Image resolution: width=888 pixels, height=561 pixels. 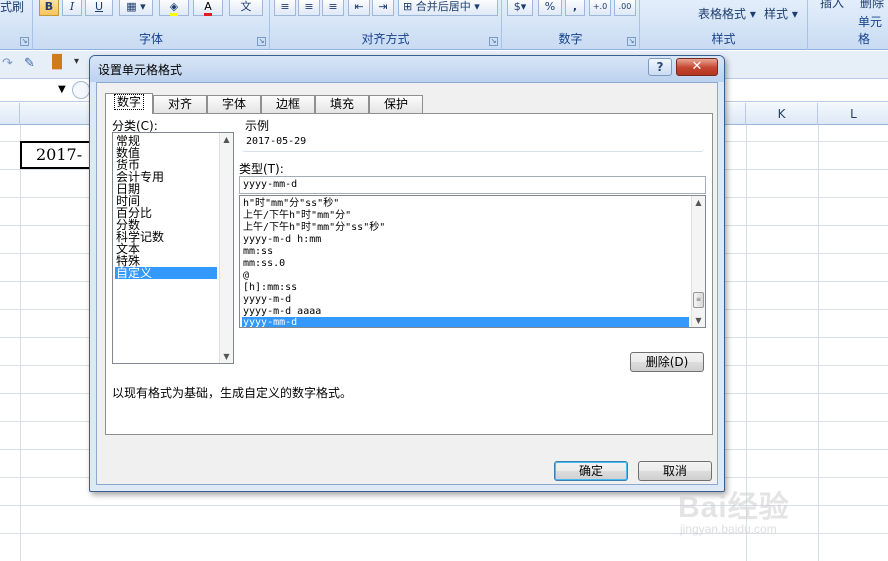 What do you see at coordinates (465, 204) in the screenshot?
I see `format-item: h"时"mm"分"ss"秒"` at bounding box center [465, 204].